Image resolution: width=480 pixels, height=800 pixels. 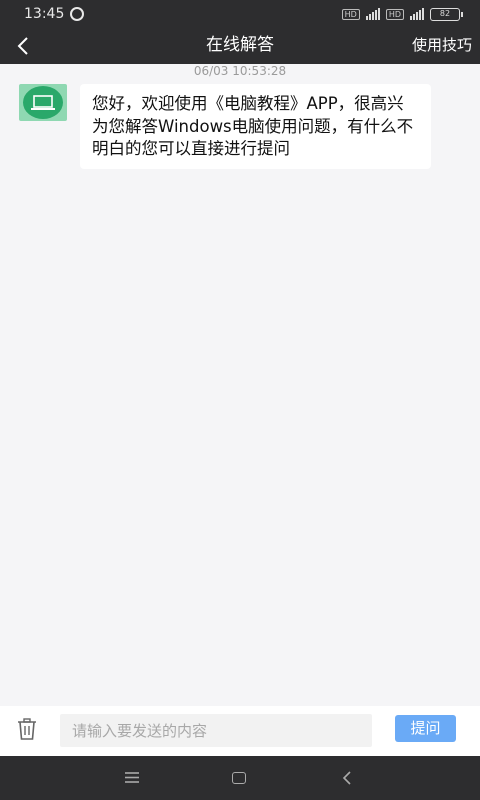 I want to click on status-indicators: HD HD 82, so click(x=404, y=14).